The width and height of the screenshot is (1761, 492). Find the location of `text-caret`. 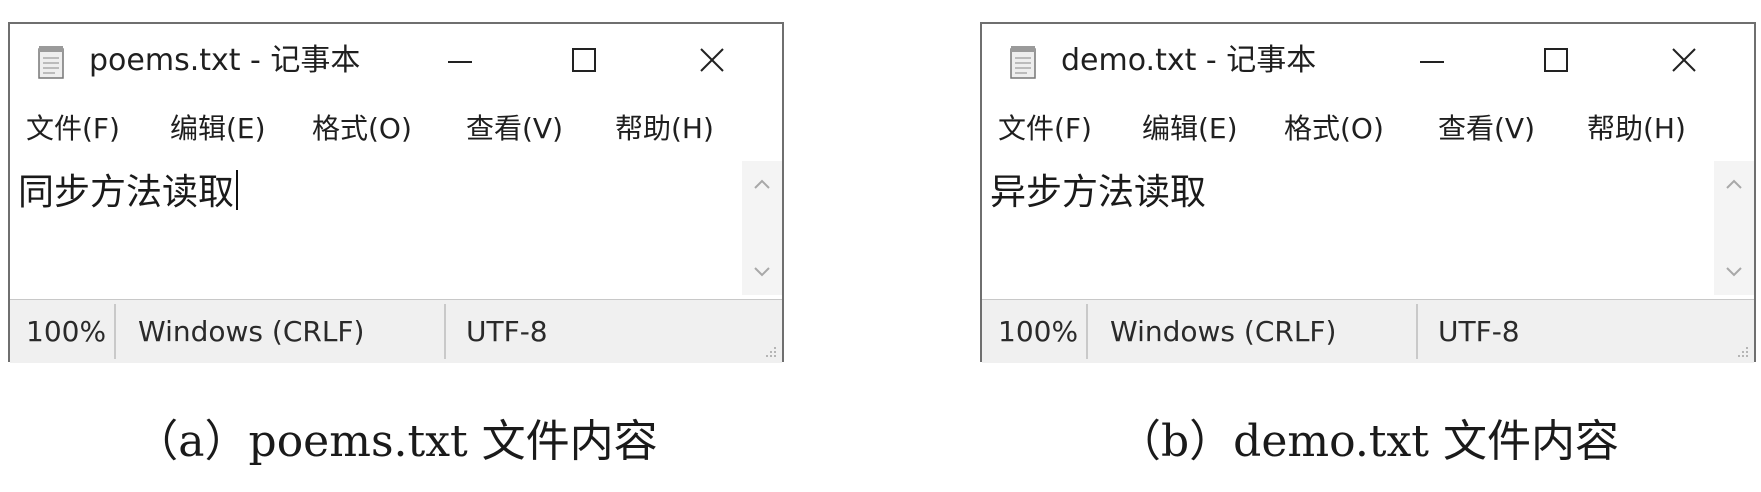

text-caret is located at coordinates (237, 190).